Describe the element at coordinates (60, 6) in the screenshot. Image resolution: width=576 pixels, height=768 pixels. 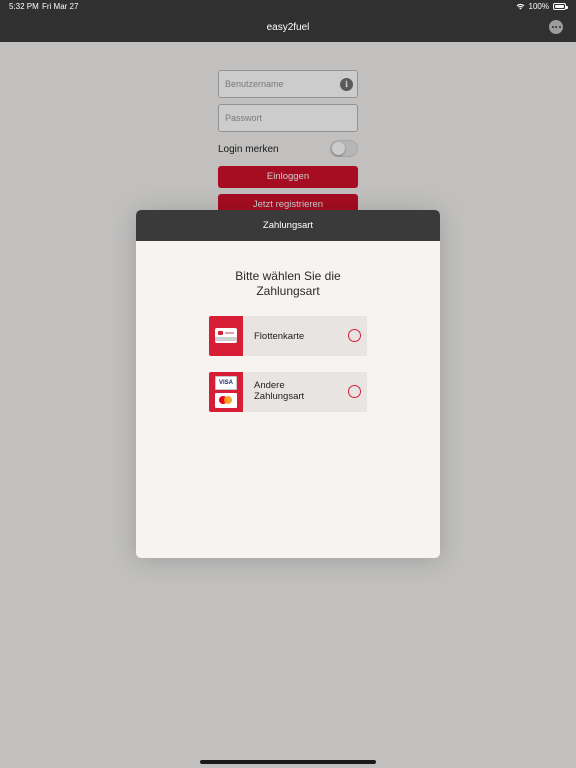
I see `status-date: Fri Mar 27` at that location.